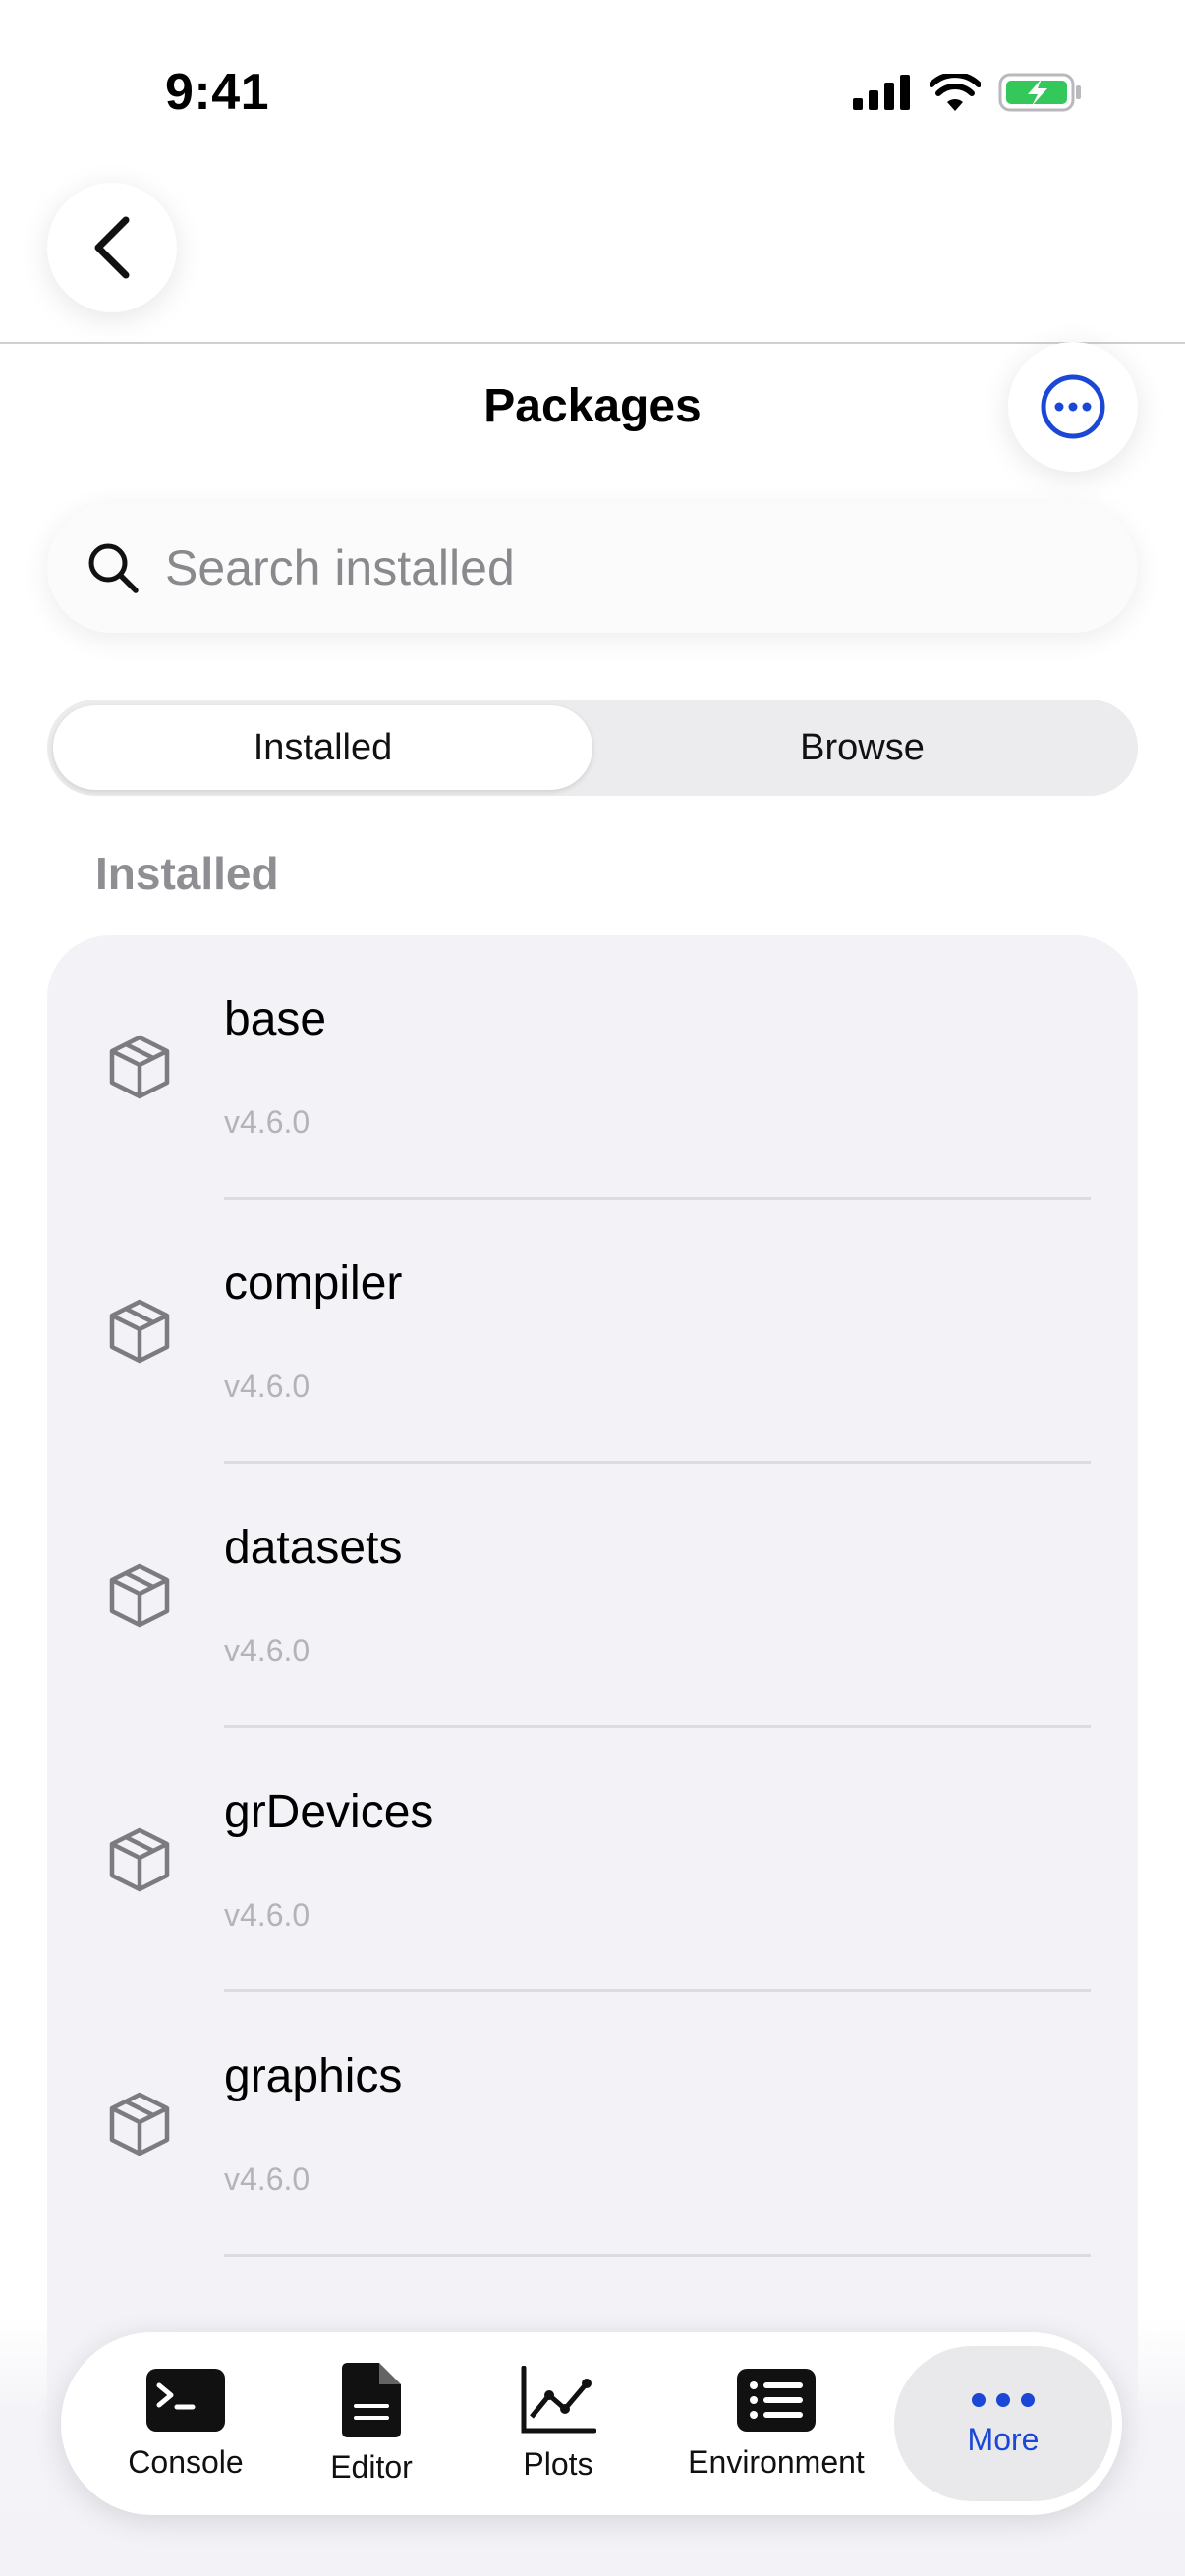 The image size is (1185, 2576). I want to click on terminal-icon, so click(185, 2400).